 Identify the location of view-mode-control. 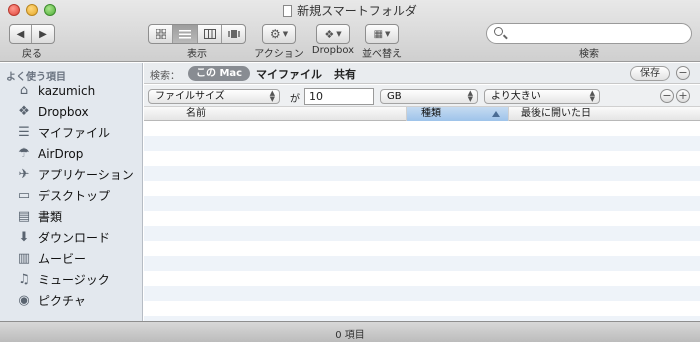
(197, 34).